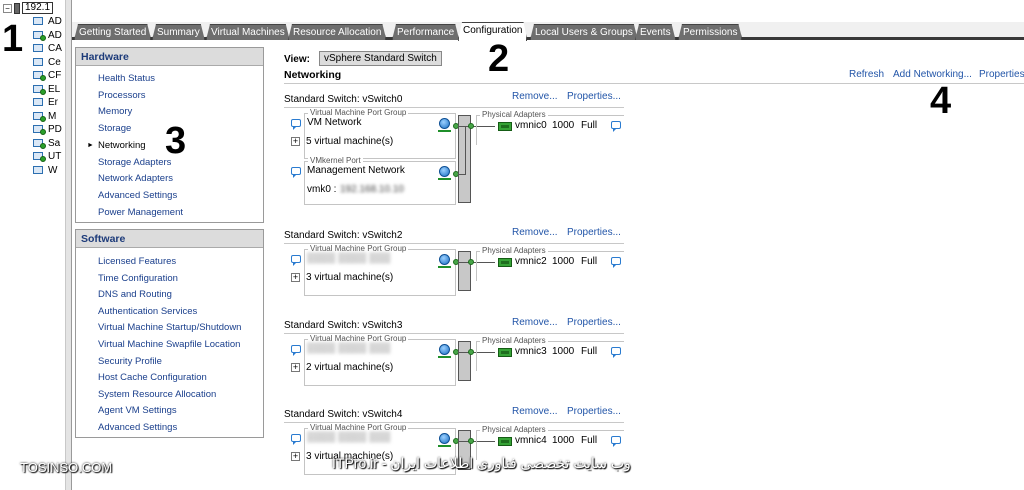 This screenshot has width=1024, height=490. What do you see at coordinates (343, 235) in the screenshot?
I see `switch-title: Standard Switch: vSwitch2` at bounding box center [343, 235].